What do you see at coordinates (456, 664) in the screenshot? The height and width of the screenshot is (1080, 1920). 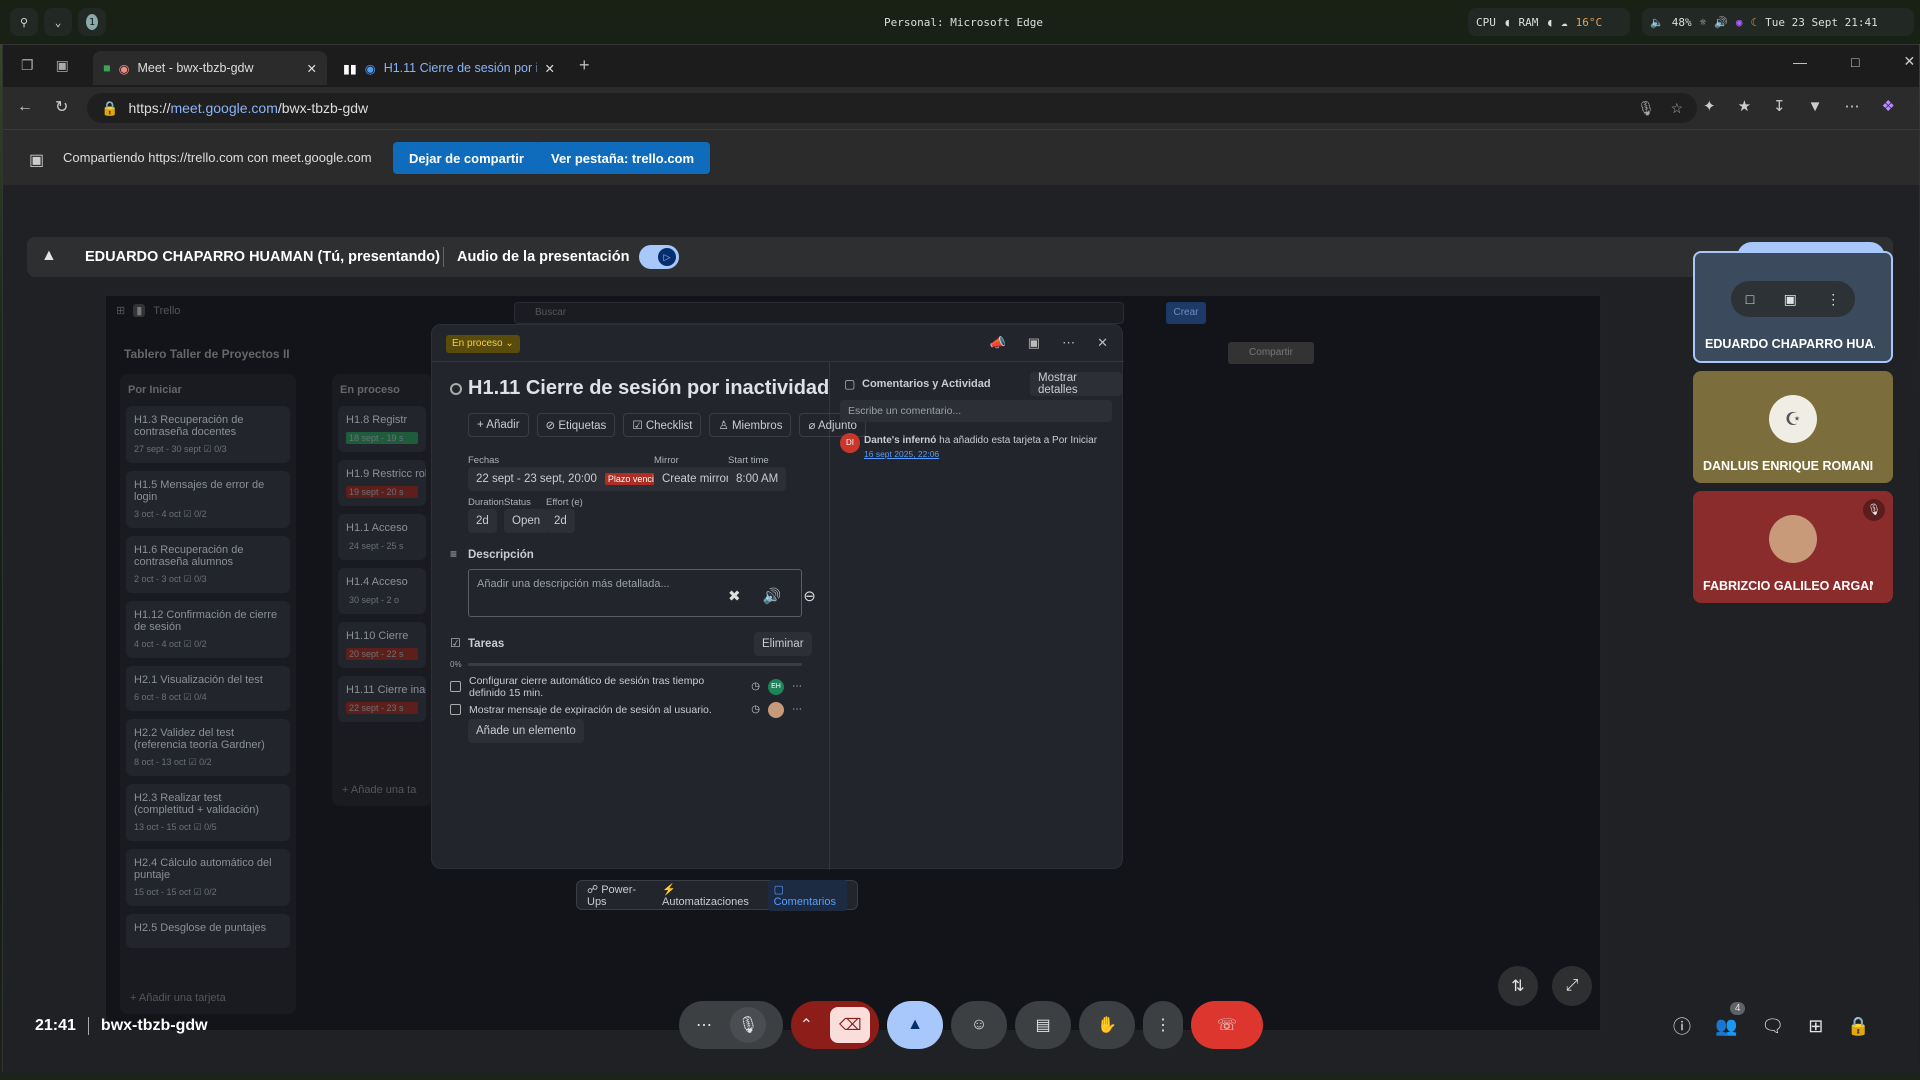 I see `progress-percent: 0%` at bounding box center [456, 664].